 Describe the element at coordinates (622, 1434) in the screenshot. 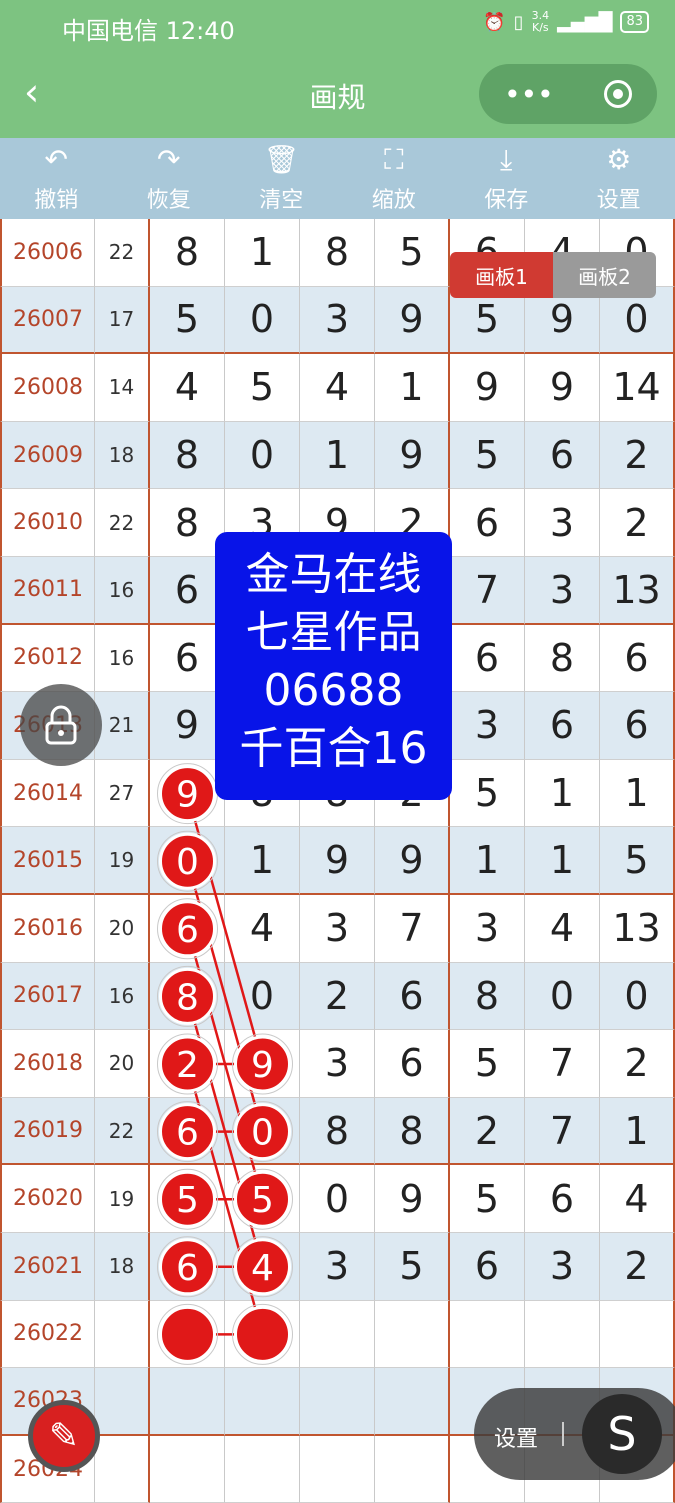

I see `s-button: S` at that location.